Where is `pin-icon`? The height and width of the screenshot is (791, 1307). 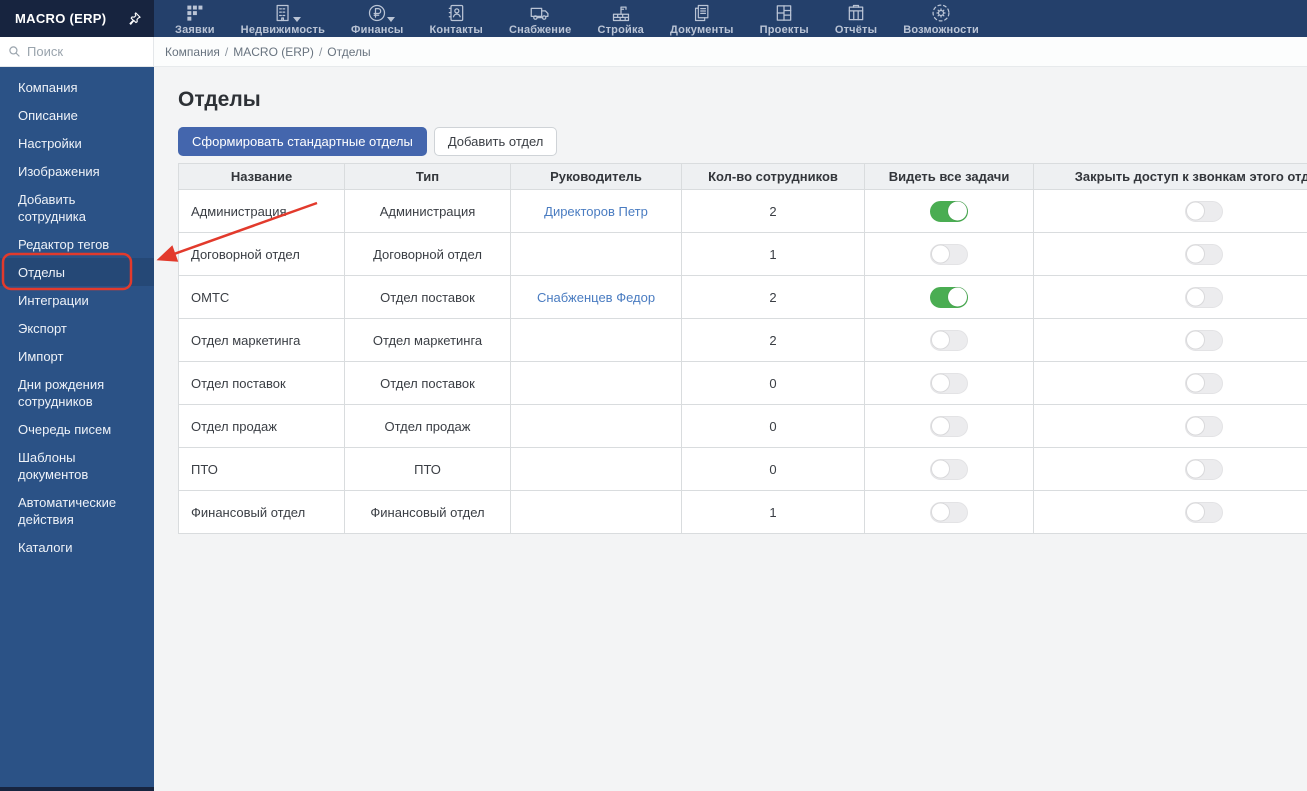
pin-icon is located at coordinates (134, 18).